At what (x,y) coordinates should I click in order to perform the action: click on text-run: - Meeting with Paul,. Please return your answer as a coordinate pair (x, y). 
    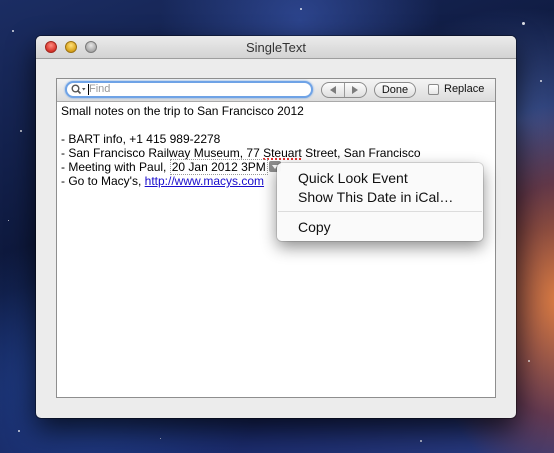
    Looking at the image, I should click on (115, 167).